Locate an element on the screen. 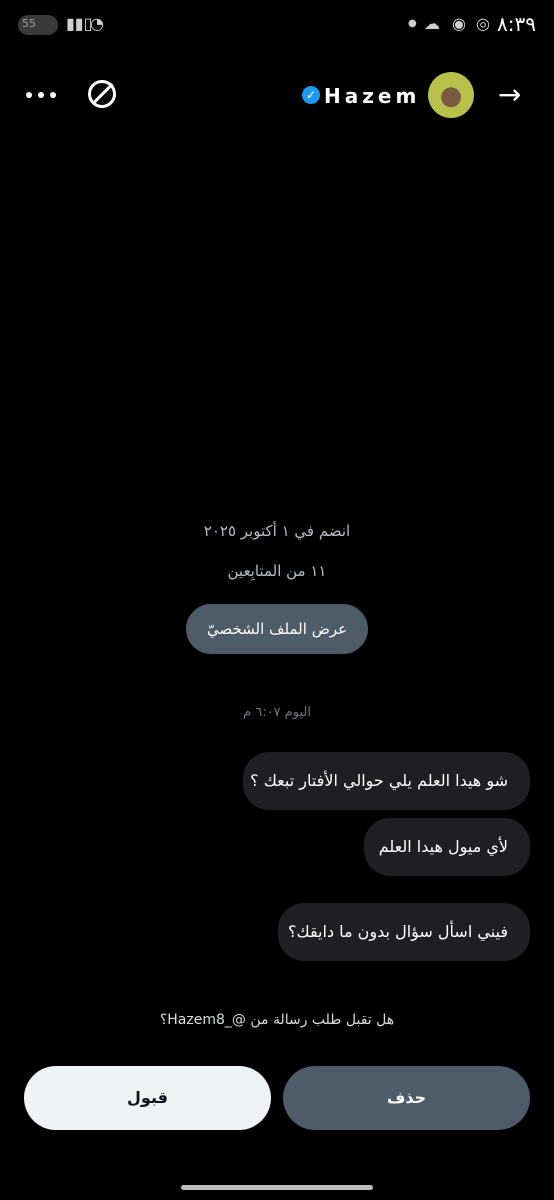 This screenshot has height=1200, width=554. joined-date: انضم في ١ أكتوبر ٢٠٢٥ is located at coordinates (277, 531).